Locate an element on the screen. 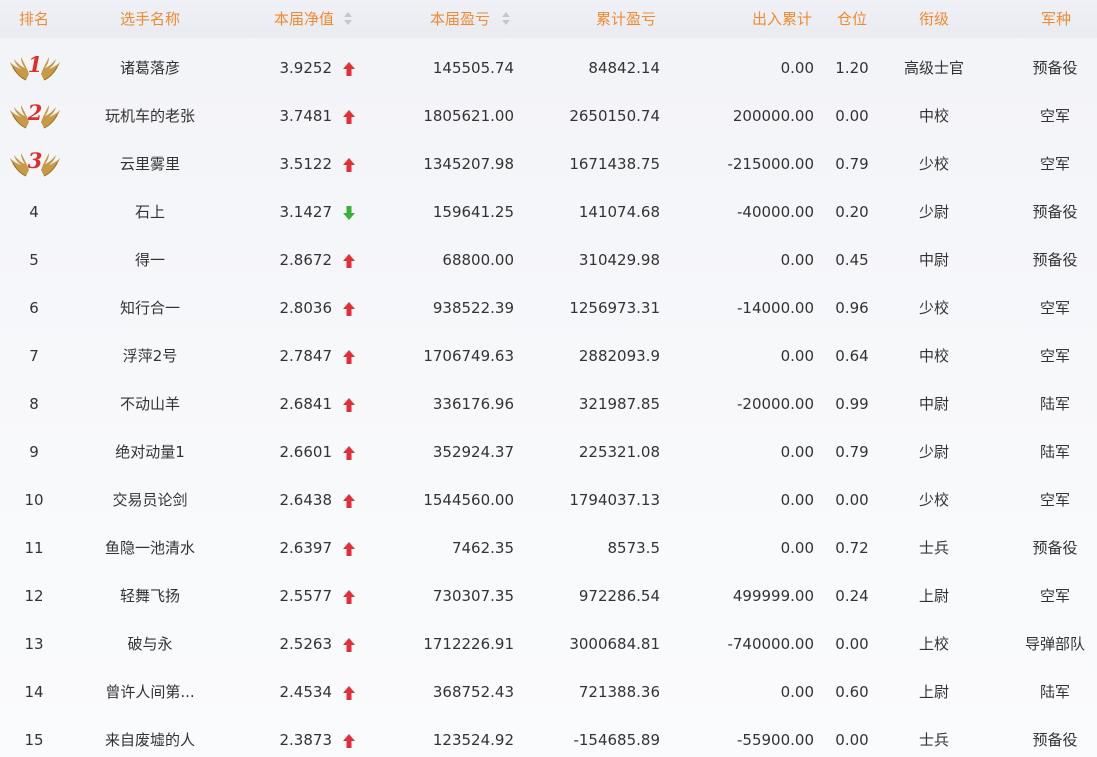 This screenshot has width=1097, height=757. down-arrow-icon is located at coordinates (349, 213).